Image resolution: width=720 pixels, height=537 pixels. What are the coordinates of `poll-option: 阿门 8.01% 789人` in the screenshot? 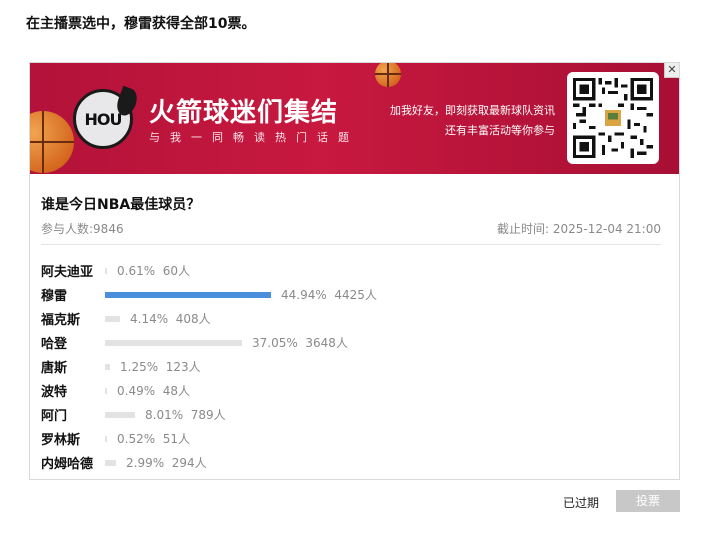 It's located at (351, 415).